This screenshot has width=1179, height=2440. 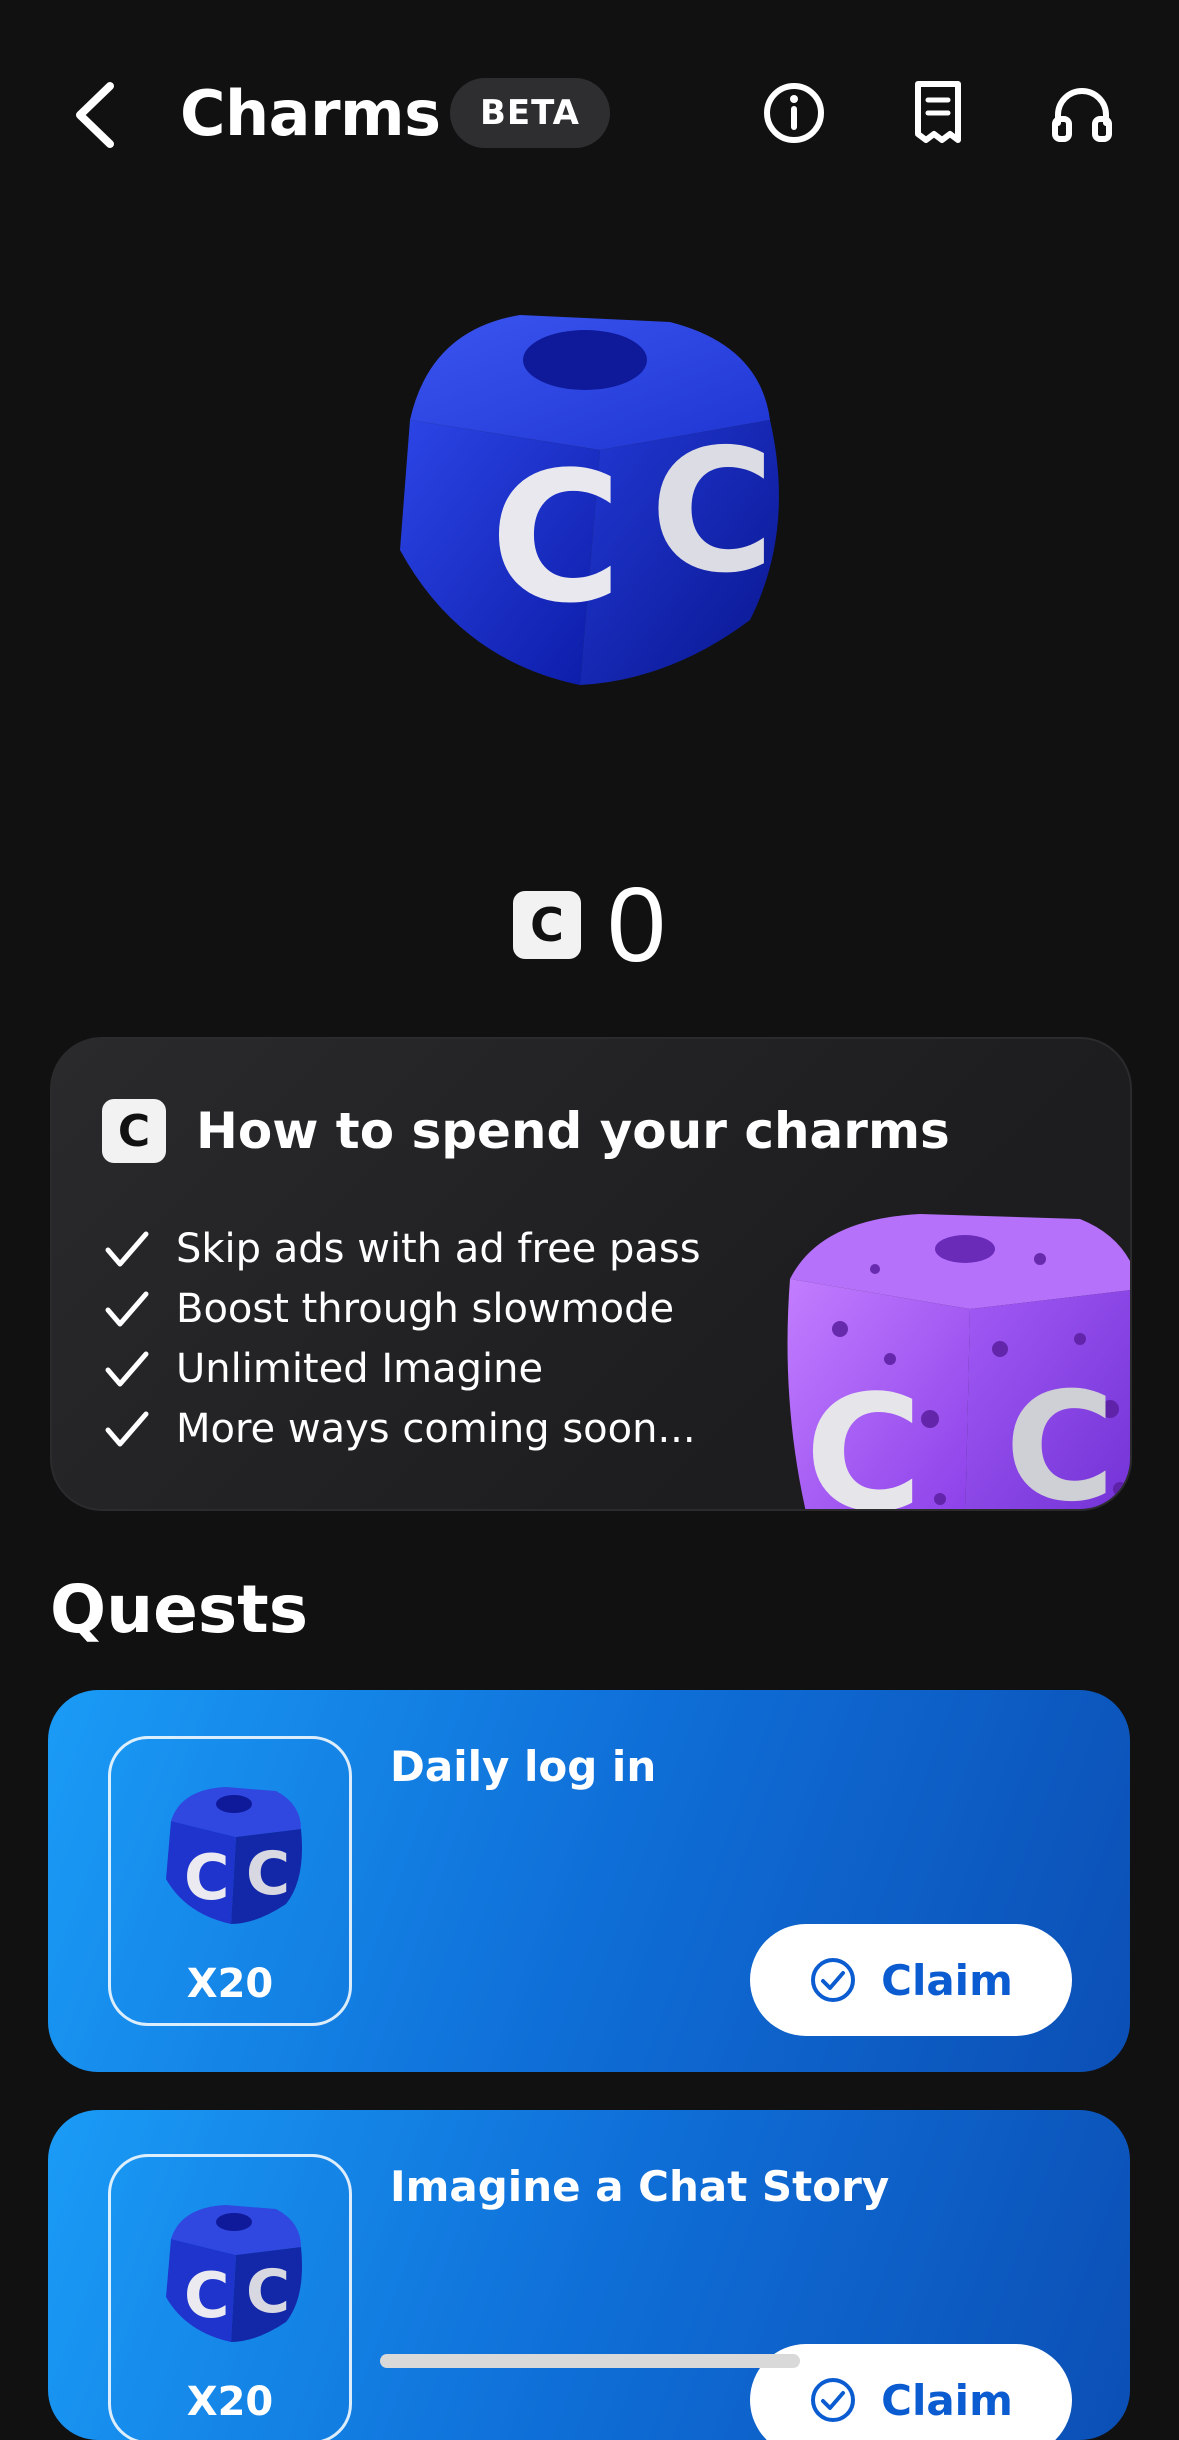 I want to click on home-indicator, so click(x=590, y=2361).